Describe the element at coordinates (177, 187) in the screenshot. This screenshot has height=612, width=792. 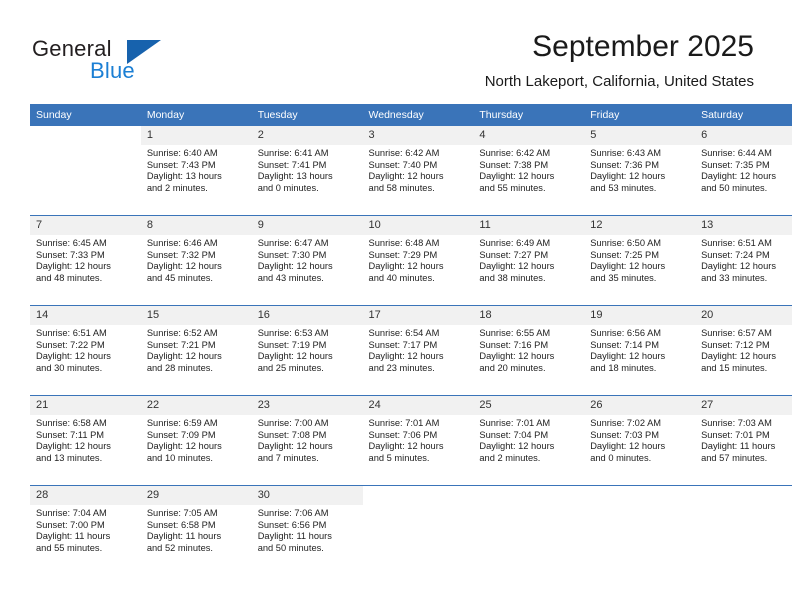
I see `daylight-duration-line2: and 2 minutes.` at that location.